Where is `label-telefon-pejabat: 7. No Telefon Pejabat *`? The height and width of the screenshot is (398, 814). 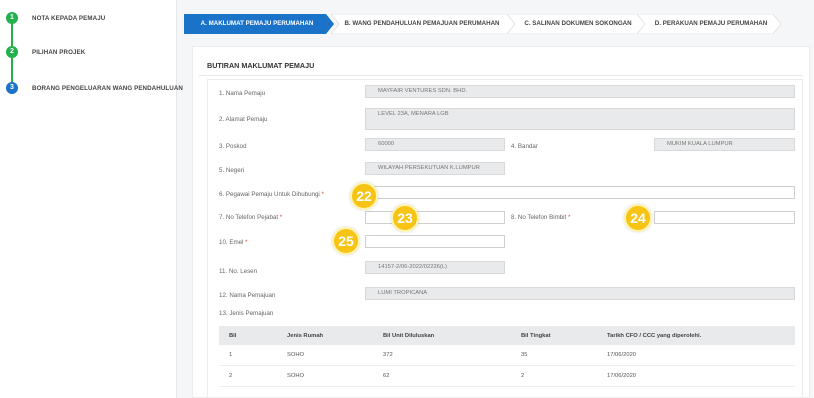 label-telefon-pejabat: 7. No Telefon Pejabat * is located at coordinates (250, 217).